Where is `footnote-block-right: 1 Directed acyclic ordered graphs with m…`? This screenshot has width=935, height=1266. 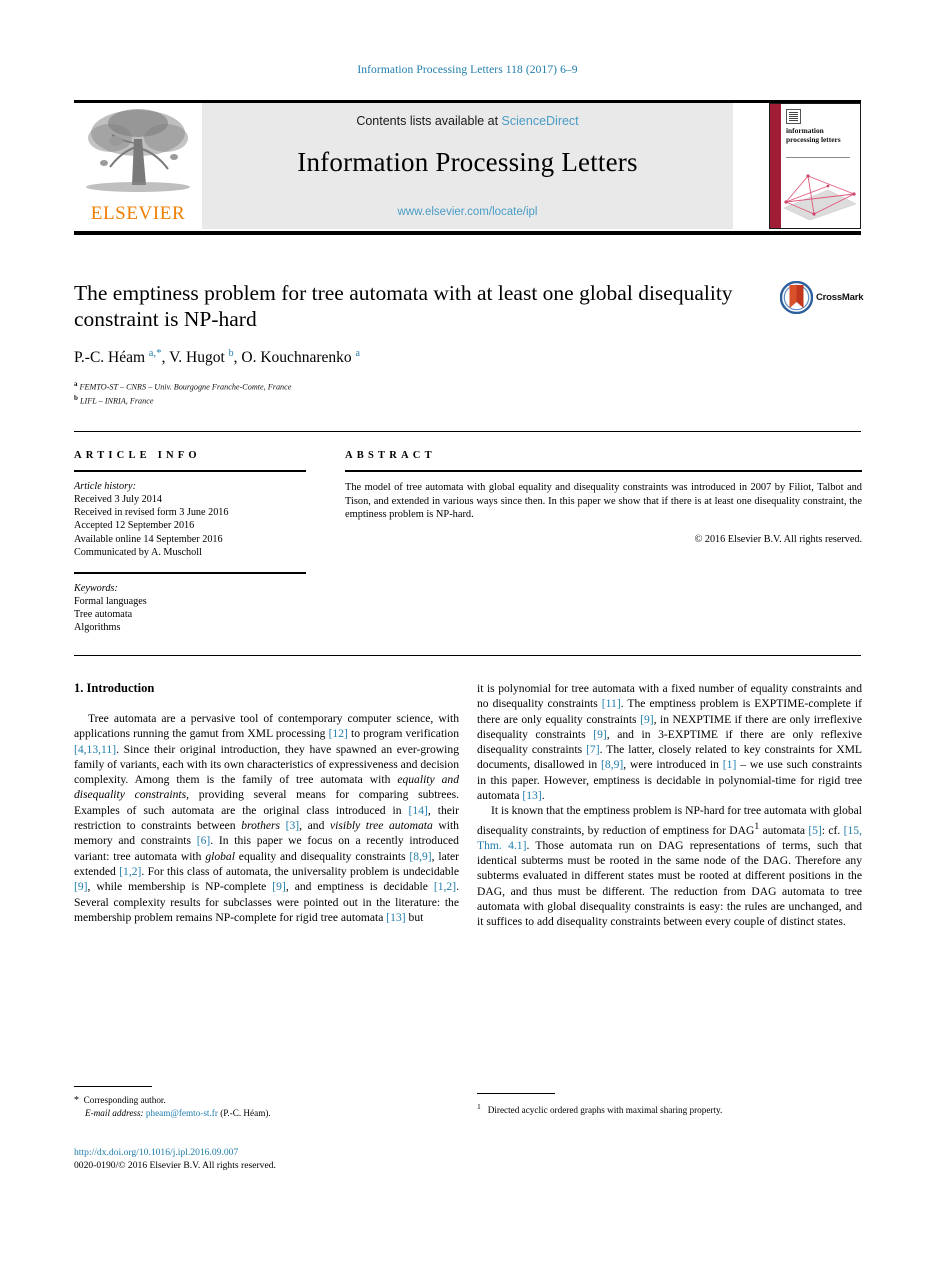 footnote-block-right: 1 Directed acyclic ordered graphs with m… is located at coordinates (669, 1104).